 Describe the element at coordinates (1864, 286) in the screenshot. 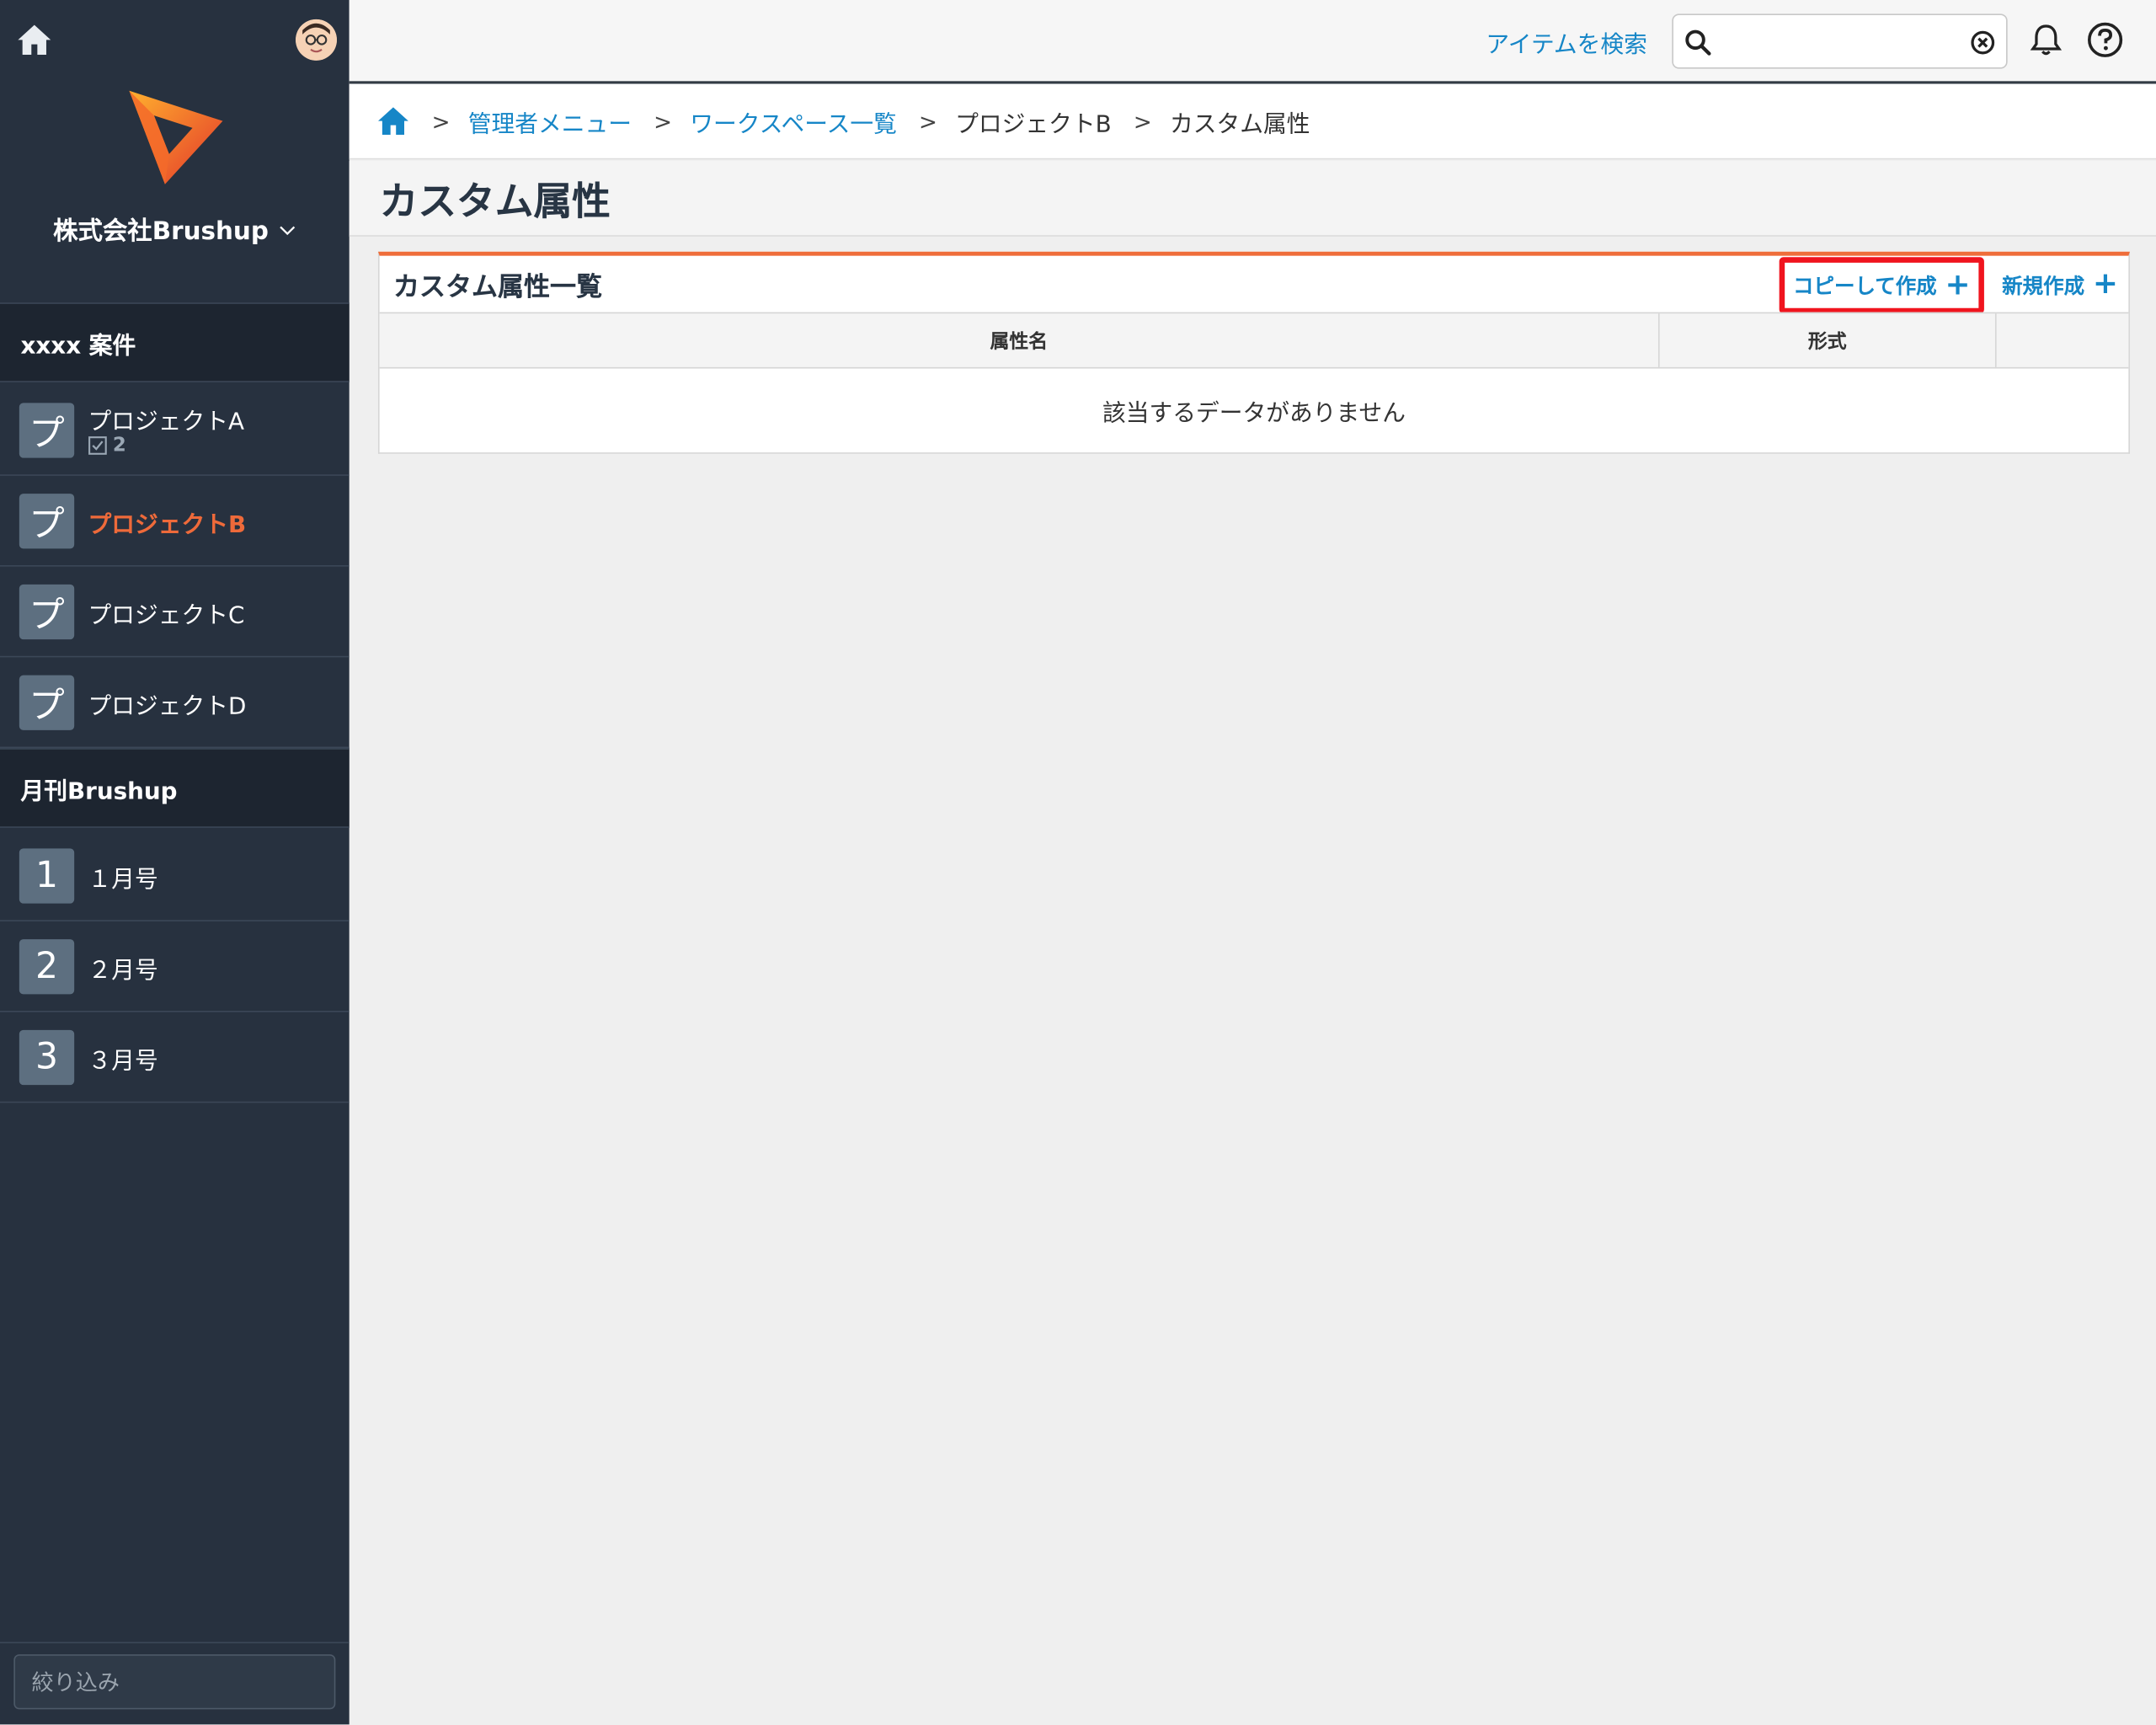

I see `copy-create-label: コピーして作成` at that location.